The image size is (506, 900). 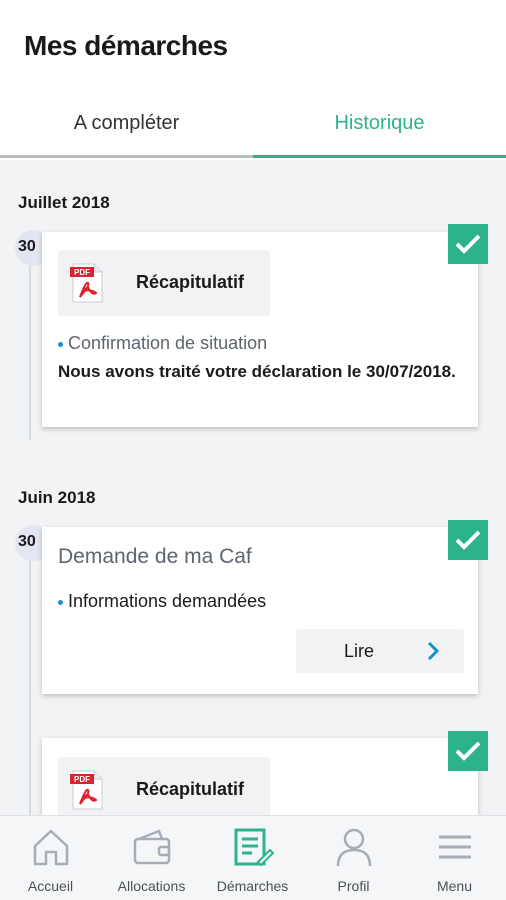 What do you see at coordinates (51, 847) in the screenshot?
I see `home-icon` at bounding box center [51, 847].